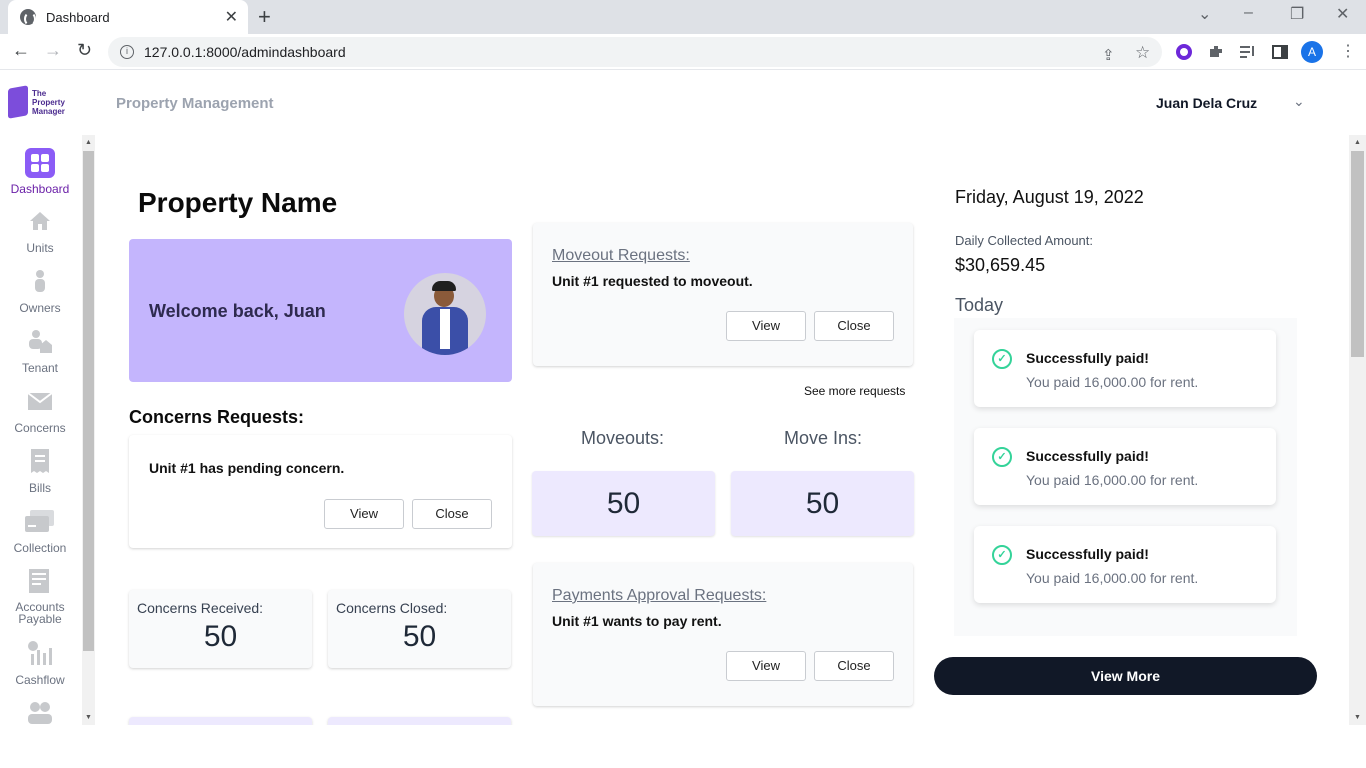  Describe the element at coordinates (1049, 197) in the screenshot. I see `current-date: Friday, August 19, 2022` at that location.